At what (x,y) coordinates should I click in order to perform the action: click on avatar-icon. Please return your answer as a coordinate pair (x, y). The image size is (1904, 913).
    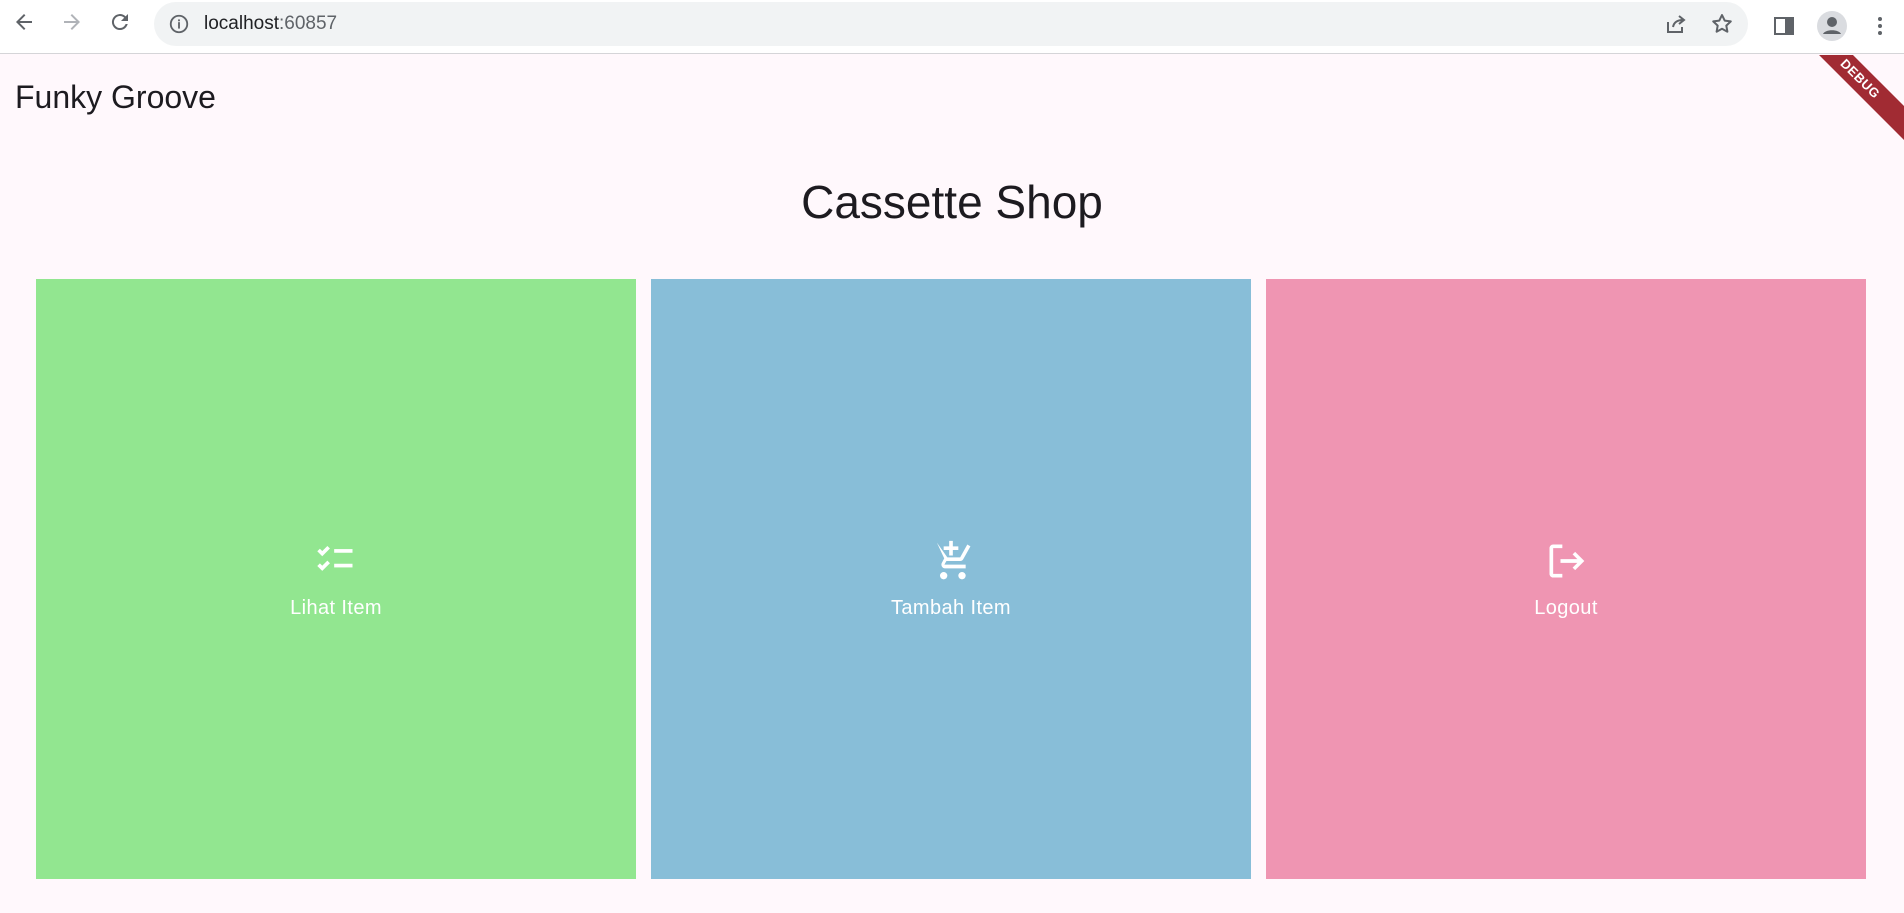
    Looking at the image, I should click on (1832, 26).